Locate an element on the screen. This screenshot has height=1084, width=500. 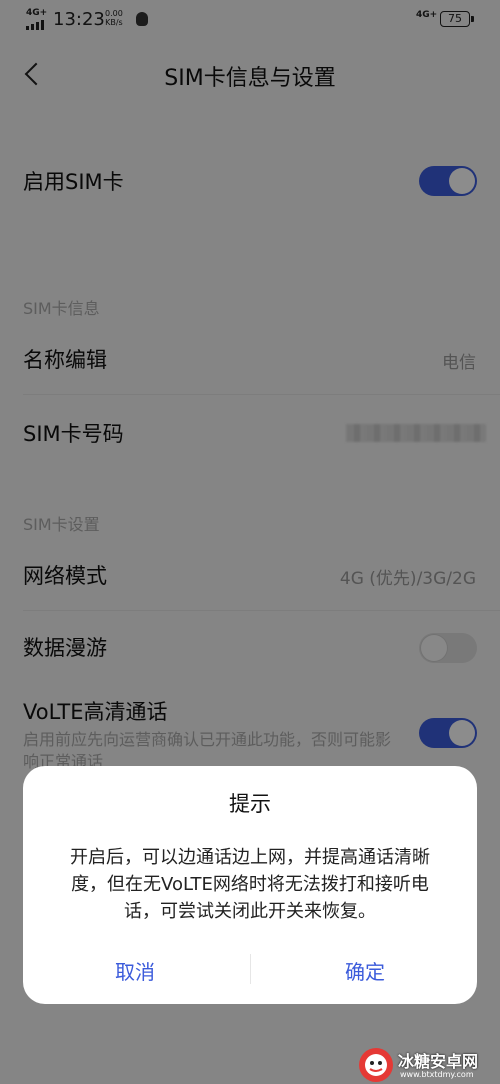
watermark-name: 冰糖安卓网 is located at coordinates (438, 1061).